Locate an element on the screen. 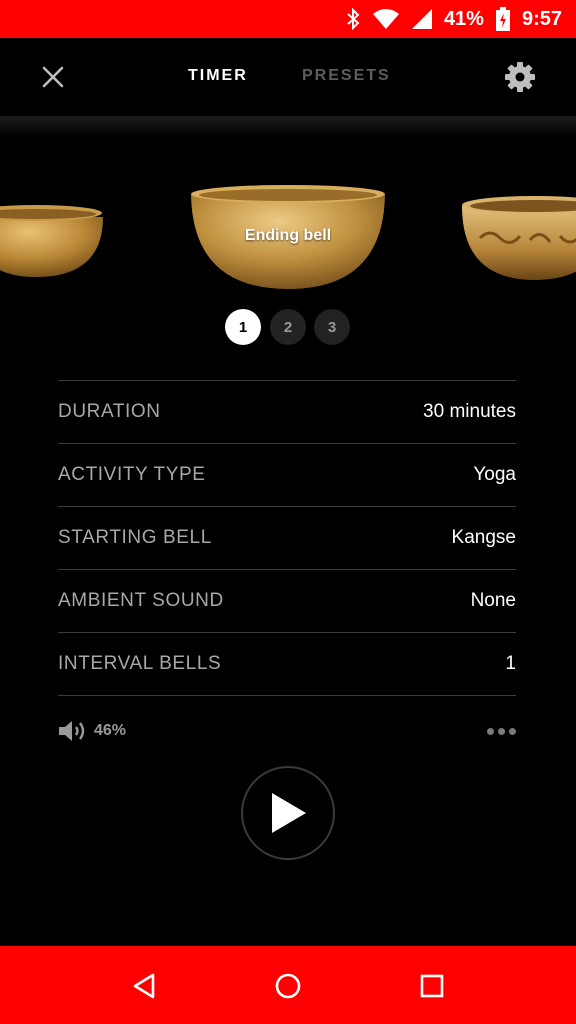 Image resolution: width=576 pixels, height=1024 pixels. navigation-bar is located at coordinates (288, 985).